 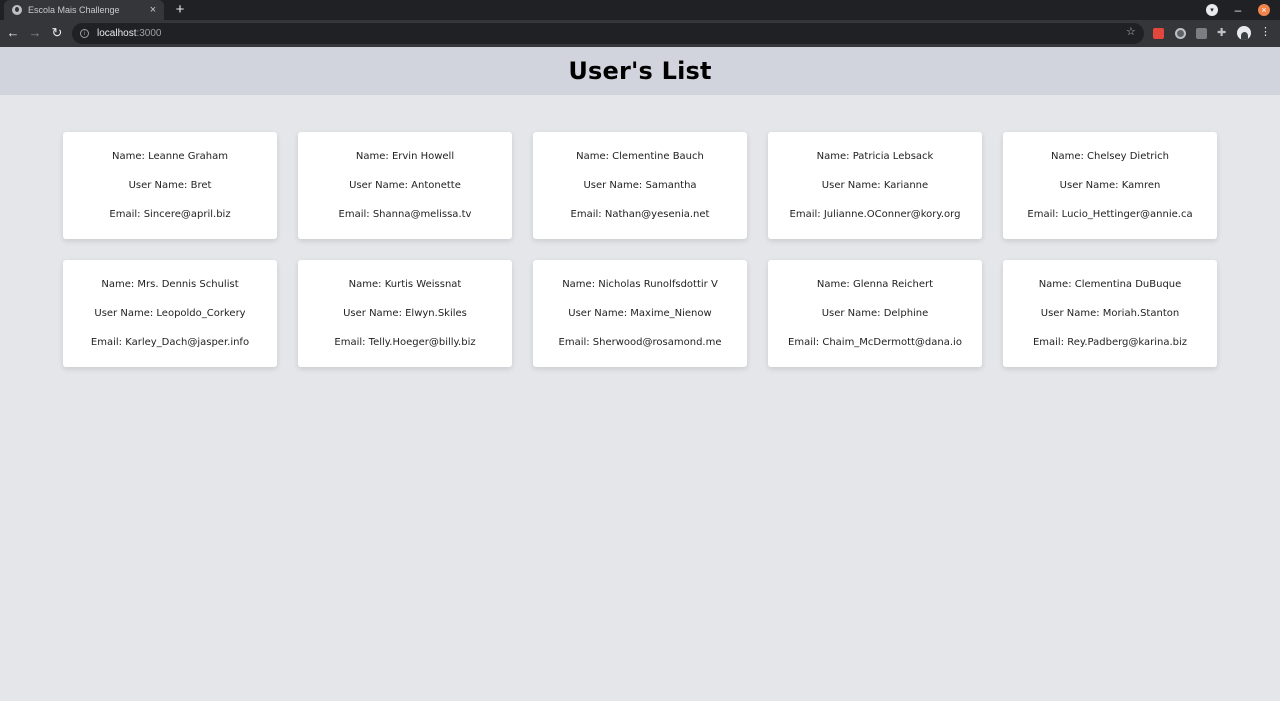 I want to click on user-email: Email: Sincere@april.biz, so click(x=170, y=214).